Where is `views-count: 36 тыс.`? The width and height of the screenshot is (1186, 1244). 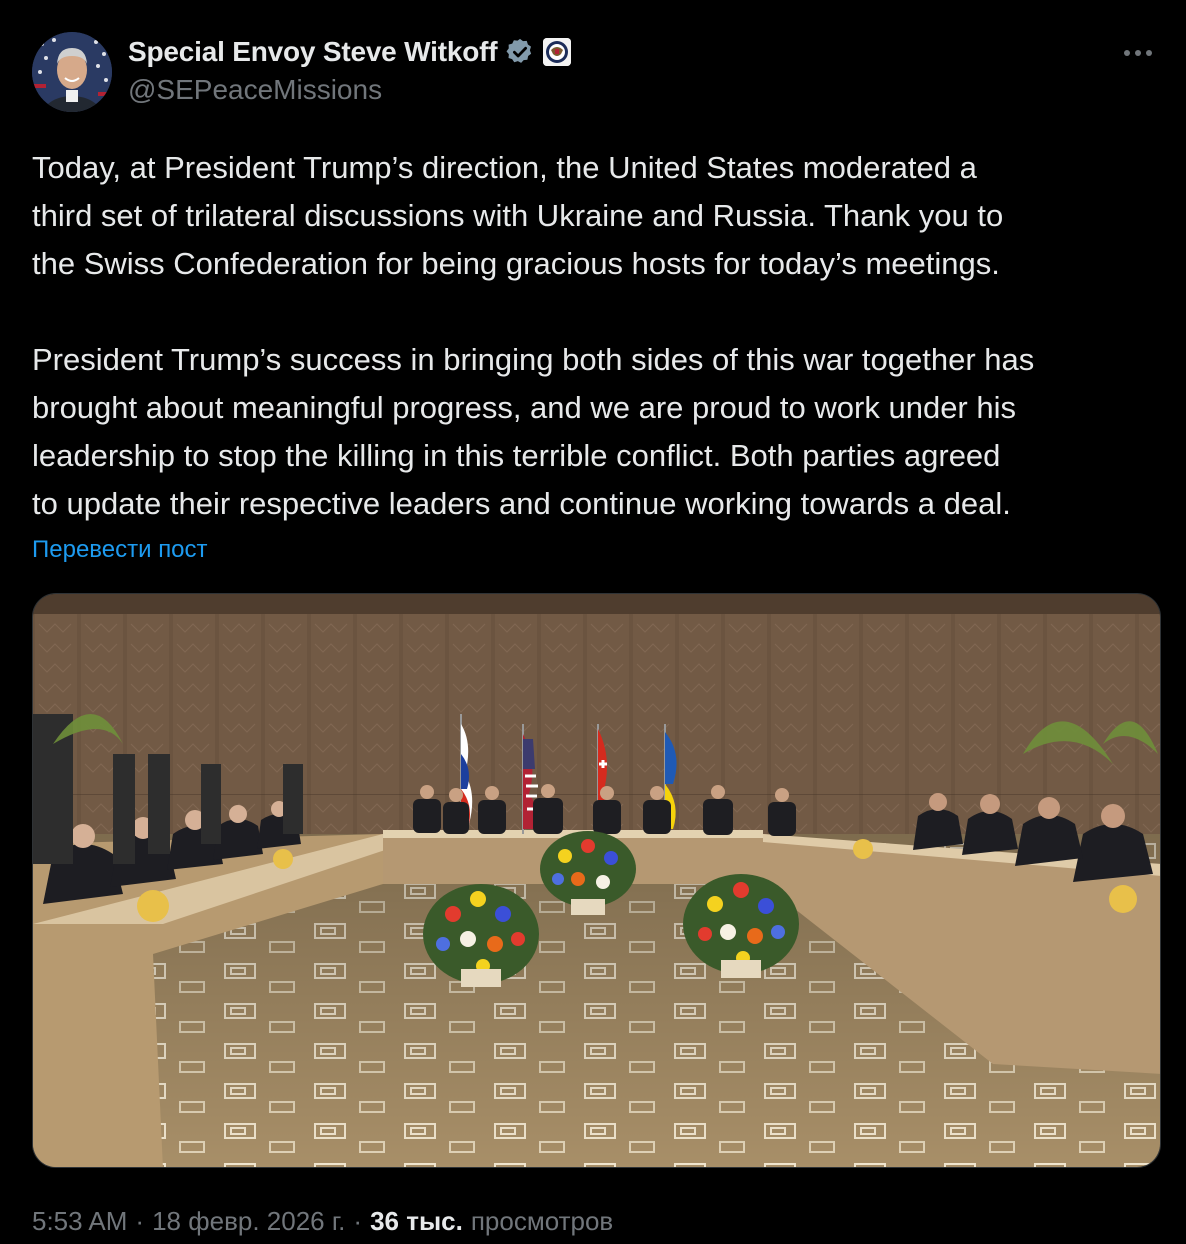
views-count: 36 тыс. is located at coordinates (416, 1221).